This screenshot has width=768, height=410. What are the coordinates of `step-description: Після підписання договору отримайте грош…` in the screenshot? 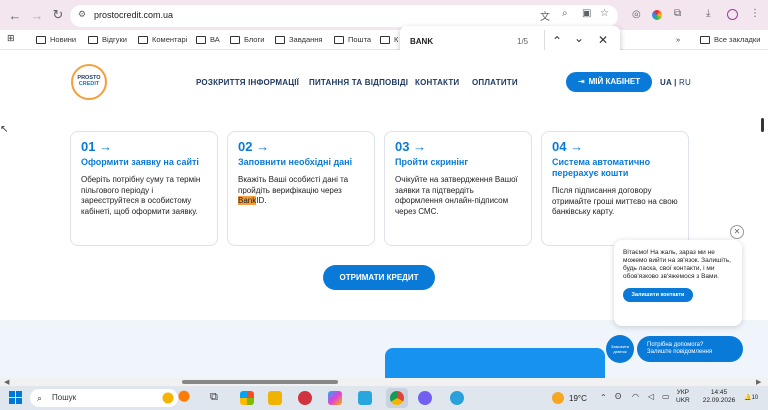 It's located at (615, 201).